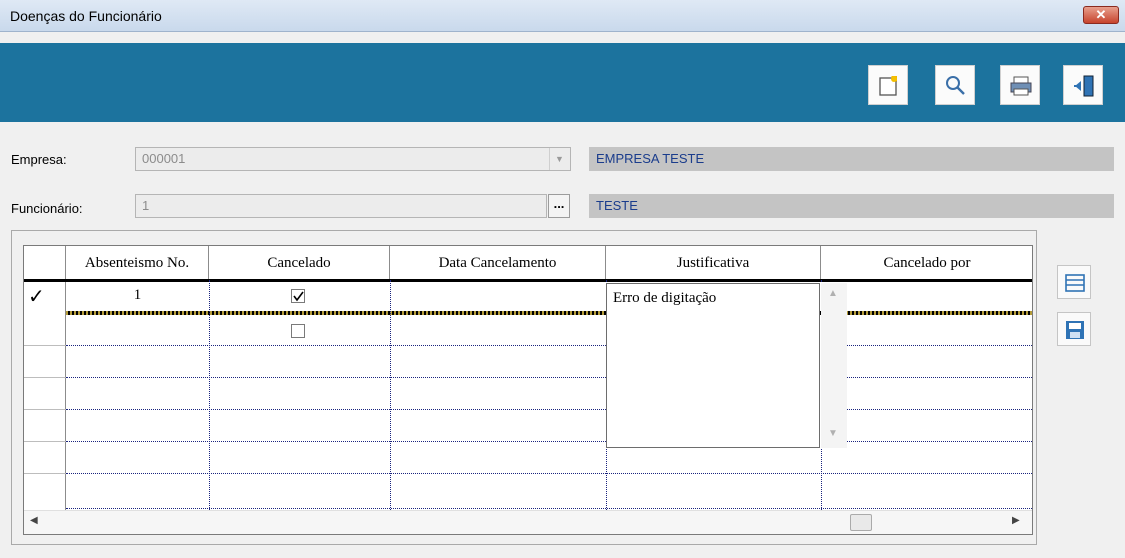  I want to click on column-header-label: Cancelado por, so click(927, 263).